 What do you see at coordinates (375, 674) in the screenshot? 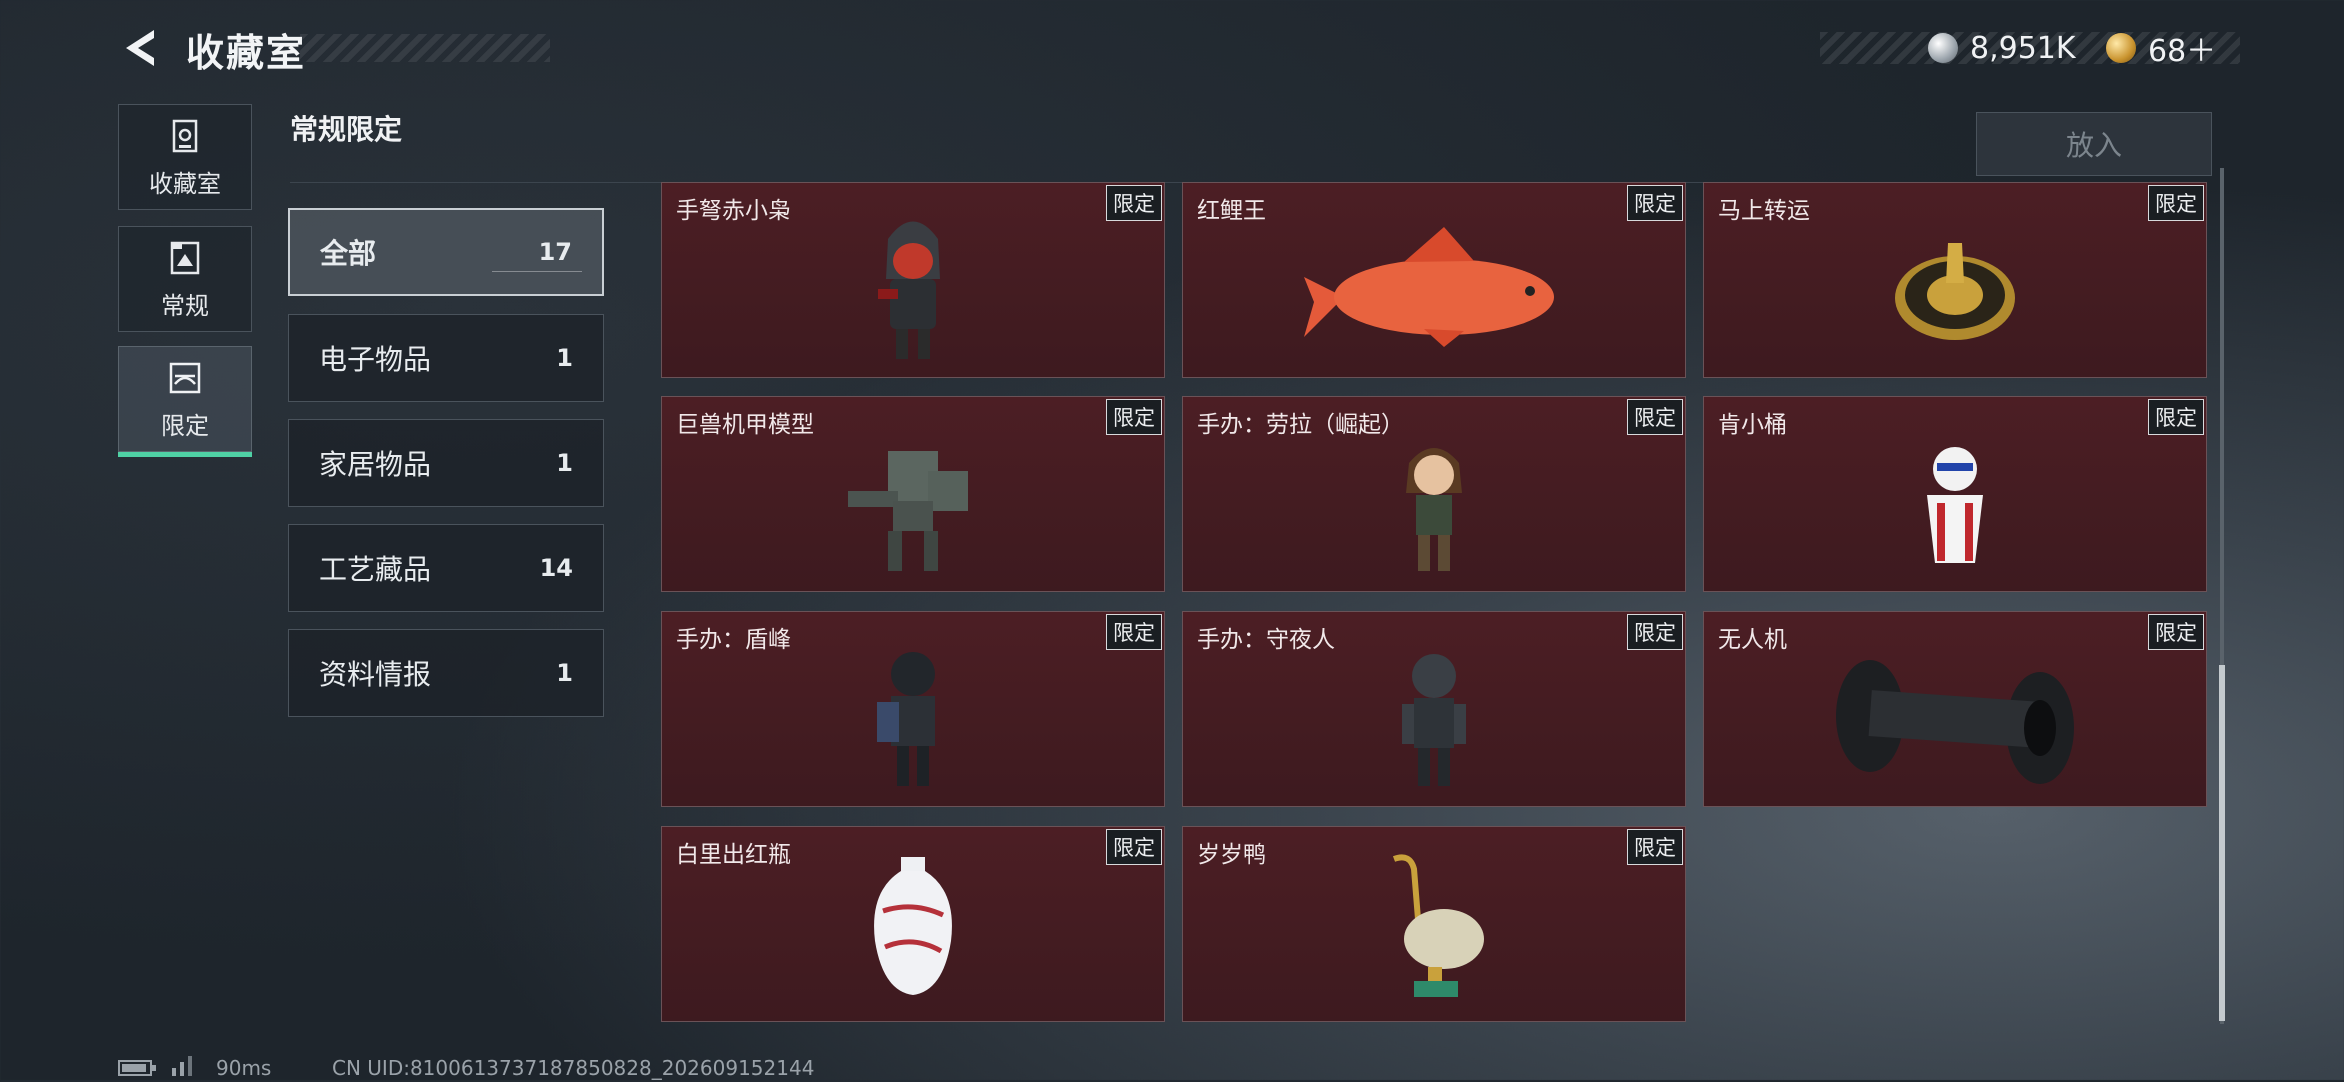
I see `category-label: 资料情报` at bounding box center [375, 674].